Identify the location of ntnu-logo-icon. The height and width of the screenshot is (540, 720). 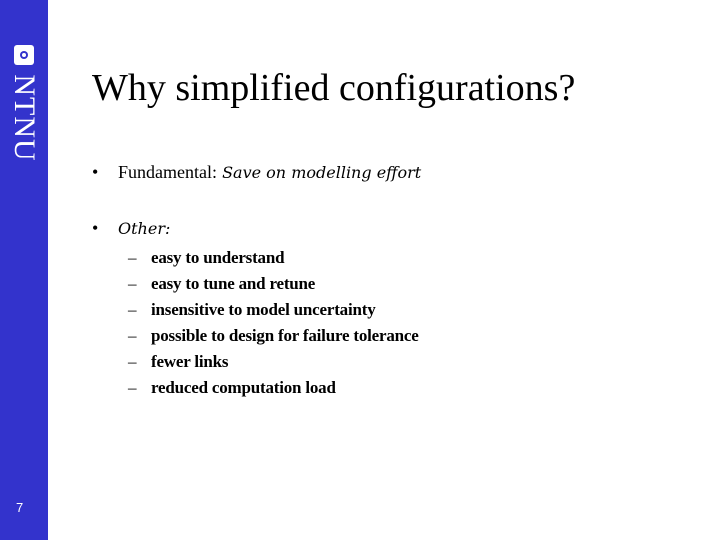
(24, 55).